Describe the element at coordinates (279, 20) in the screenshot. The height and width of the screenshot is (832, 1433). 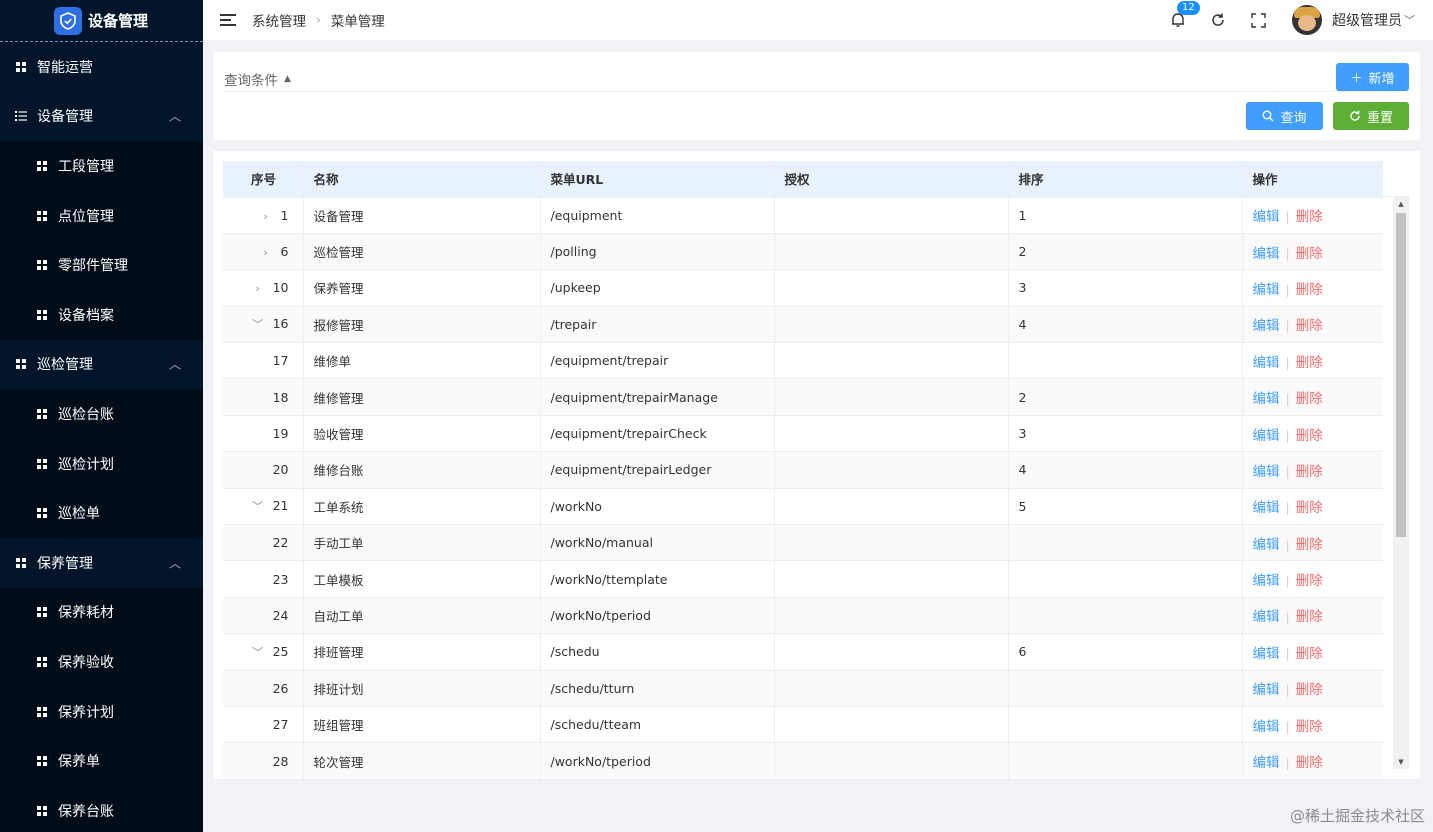
I see `breadcrumb-item-system: 系统管理` at that location.